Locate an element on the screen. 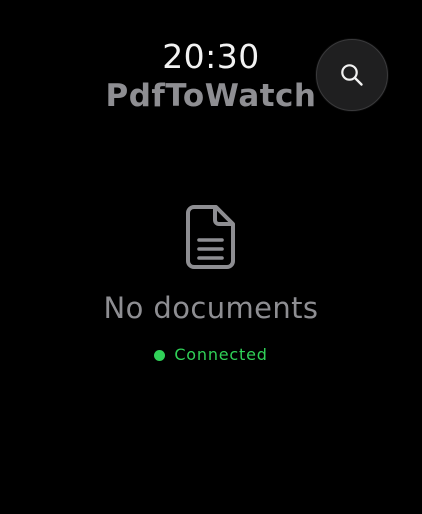 The height and width of the screenshot is (514, 422). status-dot-icon is located at coordinates (160, 355).